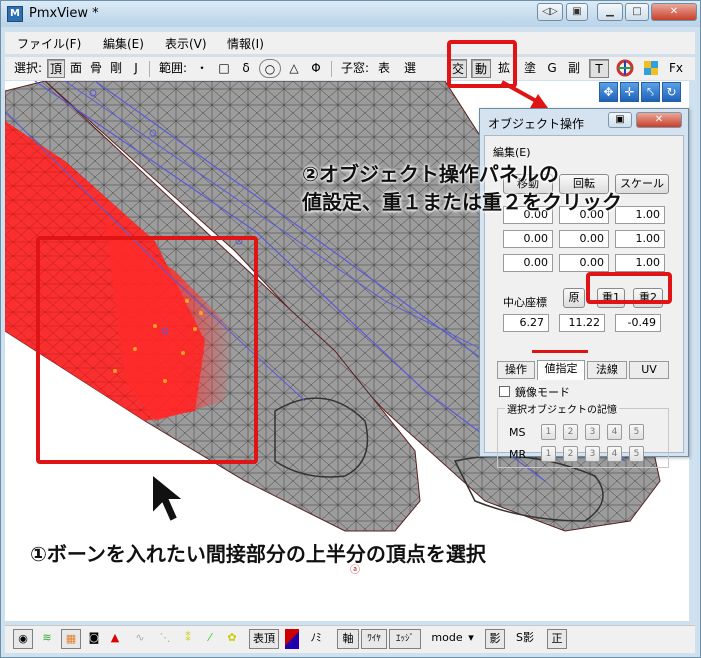 The image size is (701, 658). What do you see at coordinates (374, 639) in the screenshot?
I see `wire-button: ﾜｲﾔ` at bounding box center [374, 639].